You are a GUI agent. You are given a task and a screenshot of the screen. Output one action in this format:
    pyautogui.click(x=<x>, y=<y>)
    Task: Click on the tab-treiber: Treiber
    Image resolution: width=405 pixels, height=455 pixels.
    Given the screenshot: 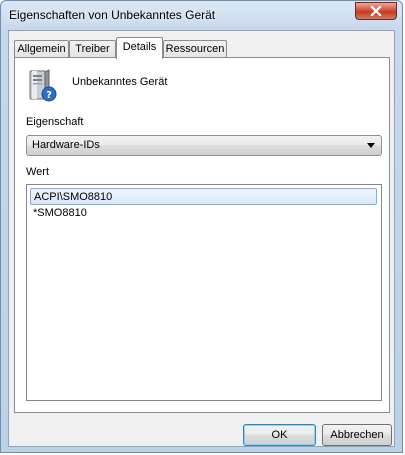 What is the action you would take?
    pyautogui.click(x=92, y=49)
    